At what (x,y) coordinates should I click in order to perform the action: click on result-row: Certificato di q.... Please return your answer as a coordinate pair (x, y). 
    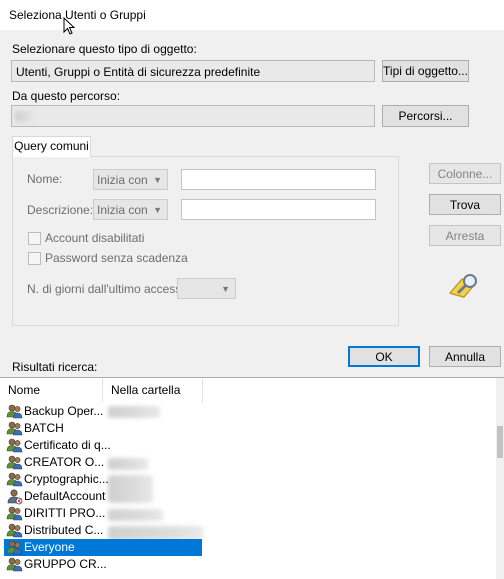
    Looking at the image, I should click on (103, 445).